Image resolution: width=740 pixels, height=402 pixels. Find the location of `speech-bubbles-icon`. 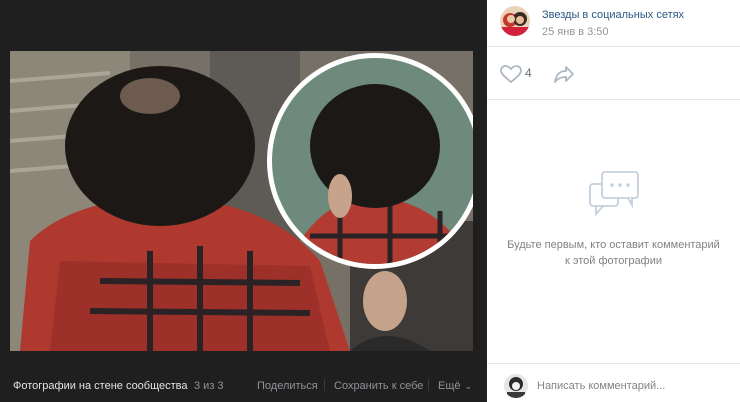

speech-bubbles-icon is located at coordinates (615, 195).